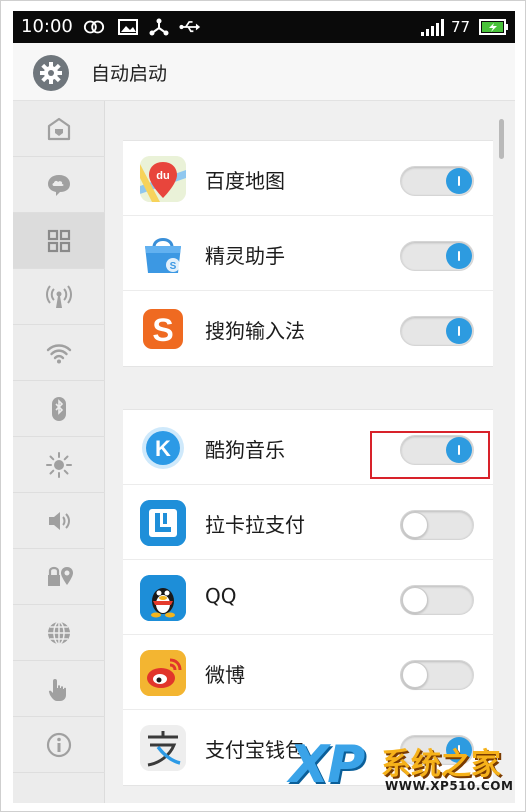  I want to click on status-time: 10:00, so click(47, 26).